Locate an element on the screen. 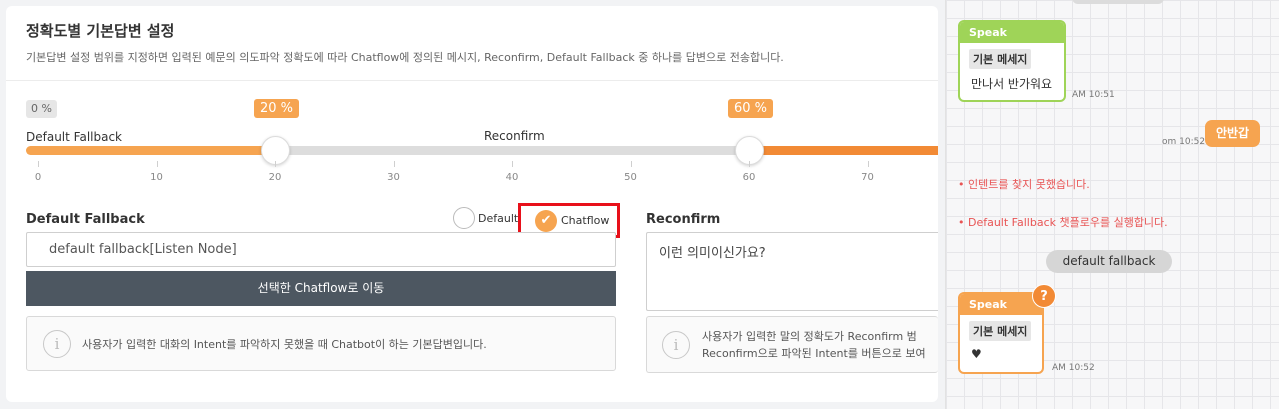  move-to-chatflow-button: 선택한 Chatflow로 이동 is located at coordinates (321, 288).